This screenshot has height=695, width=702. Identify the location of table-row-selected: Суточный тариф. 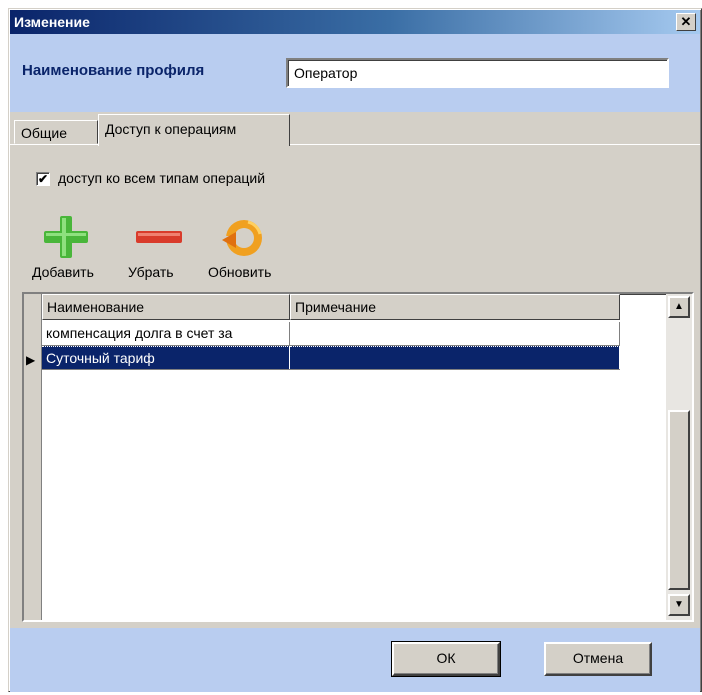
(331, 358).